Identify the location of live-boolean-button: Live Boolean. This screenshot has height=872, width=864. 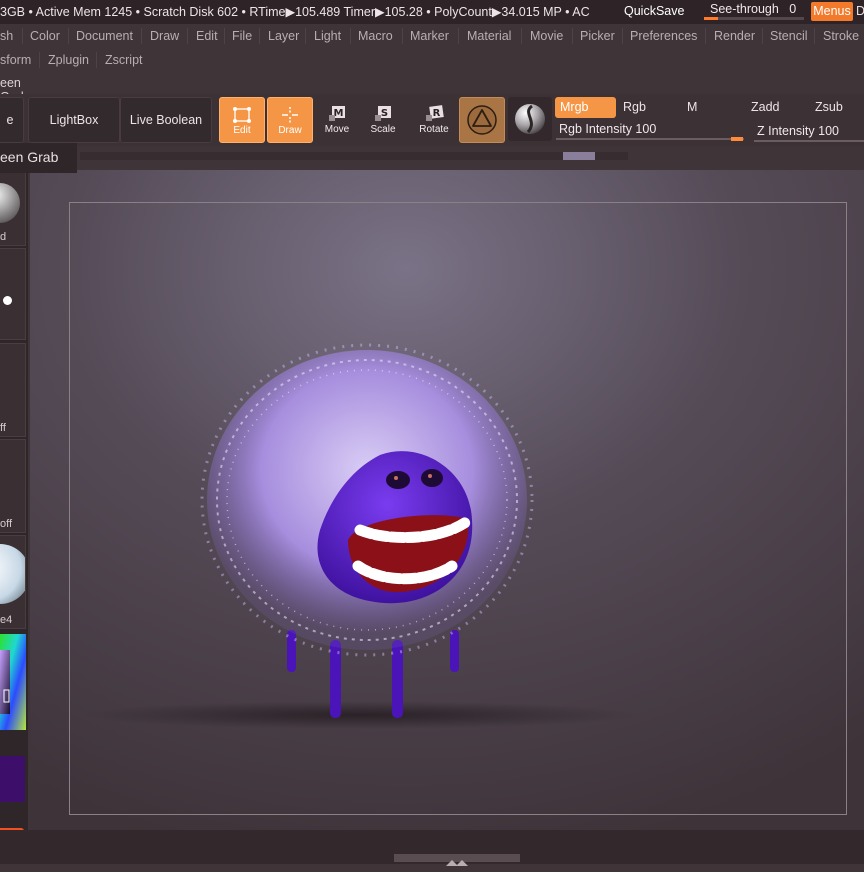
(166, 120).